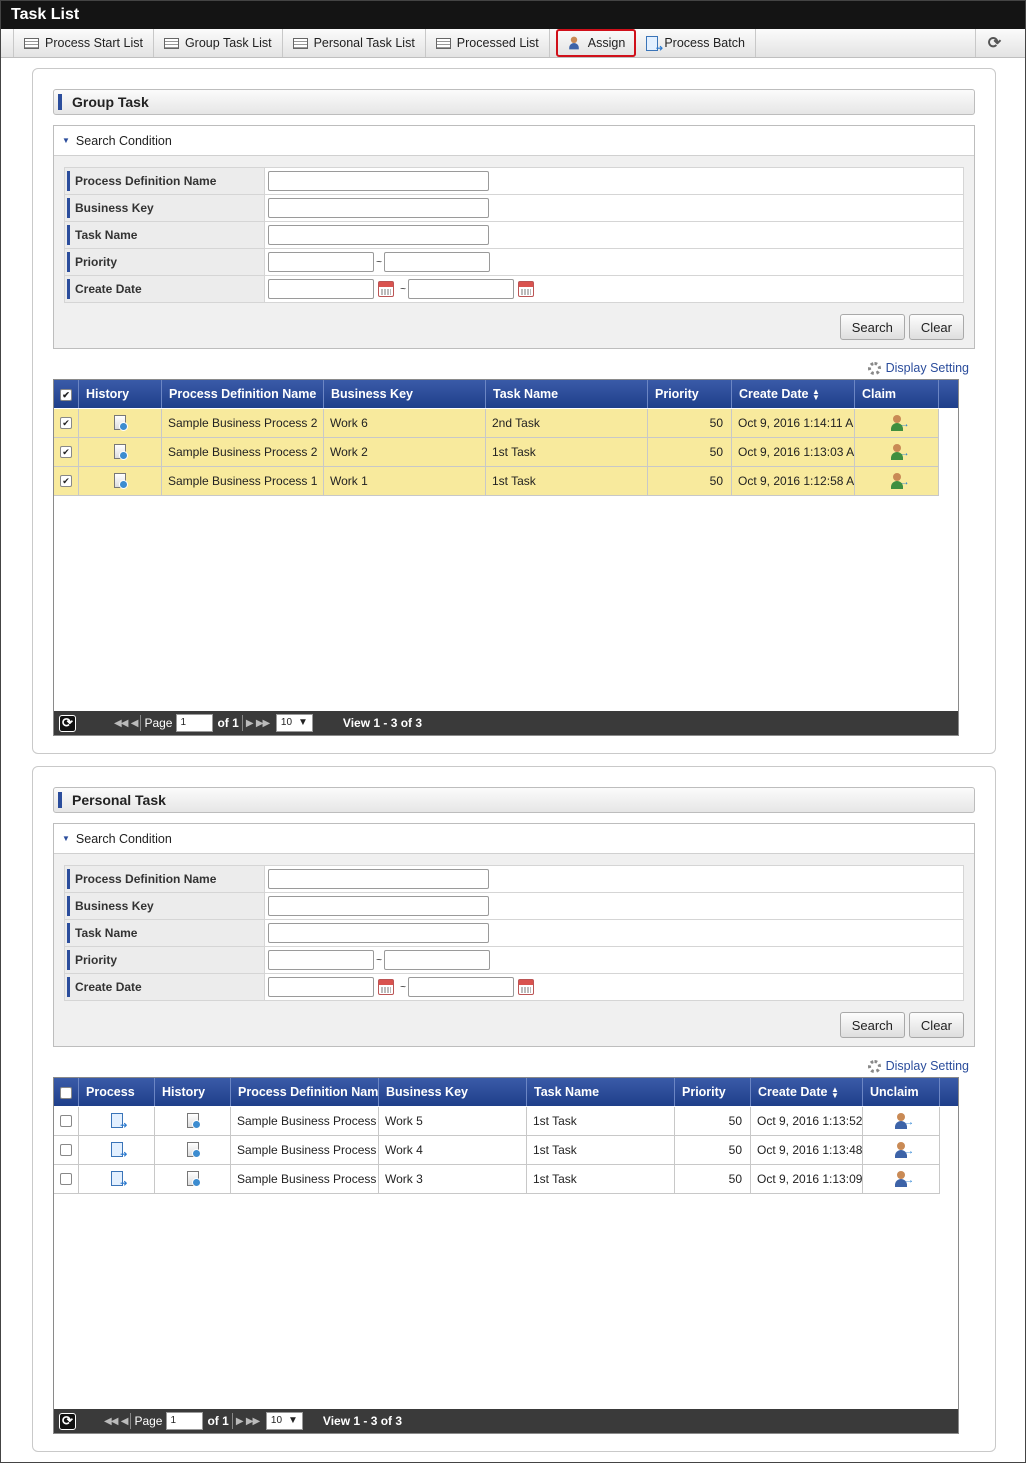 Image resolution: width=1026 pixels, height=1463 pixels. I want to click on refresh-icon: ⟳, so click(994, 43).